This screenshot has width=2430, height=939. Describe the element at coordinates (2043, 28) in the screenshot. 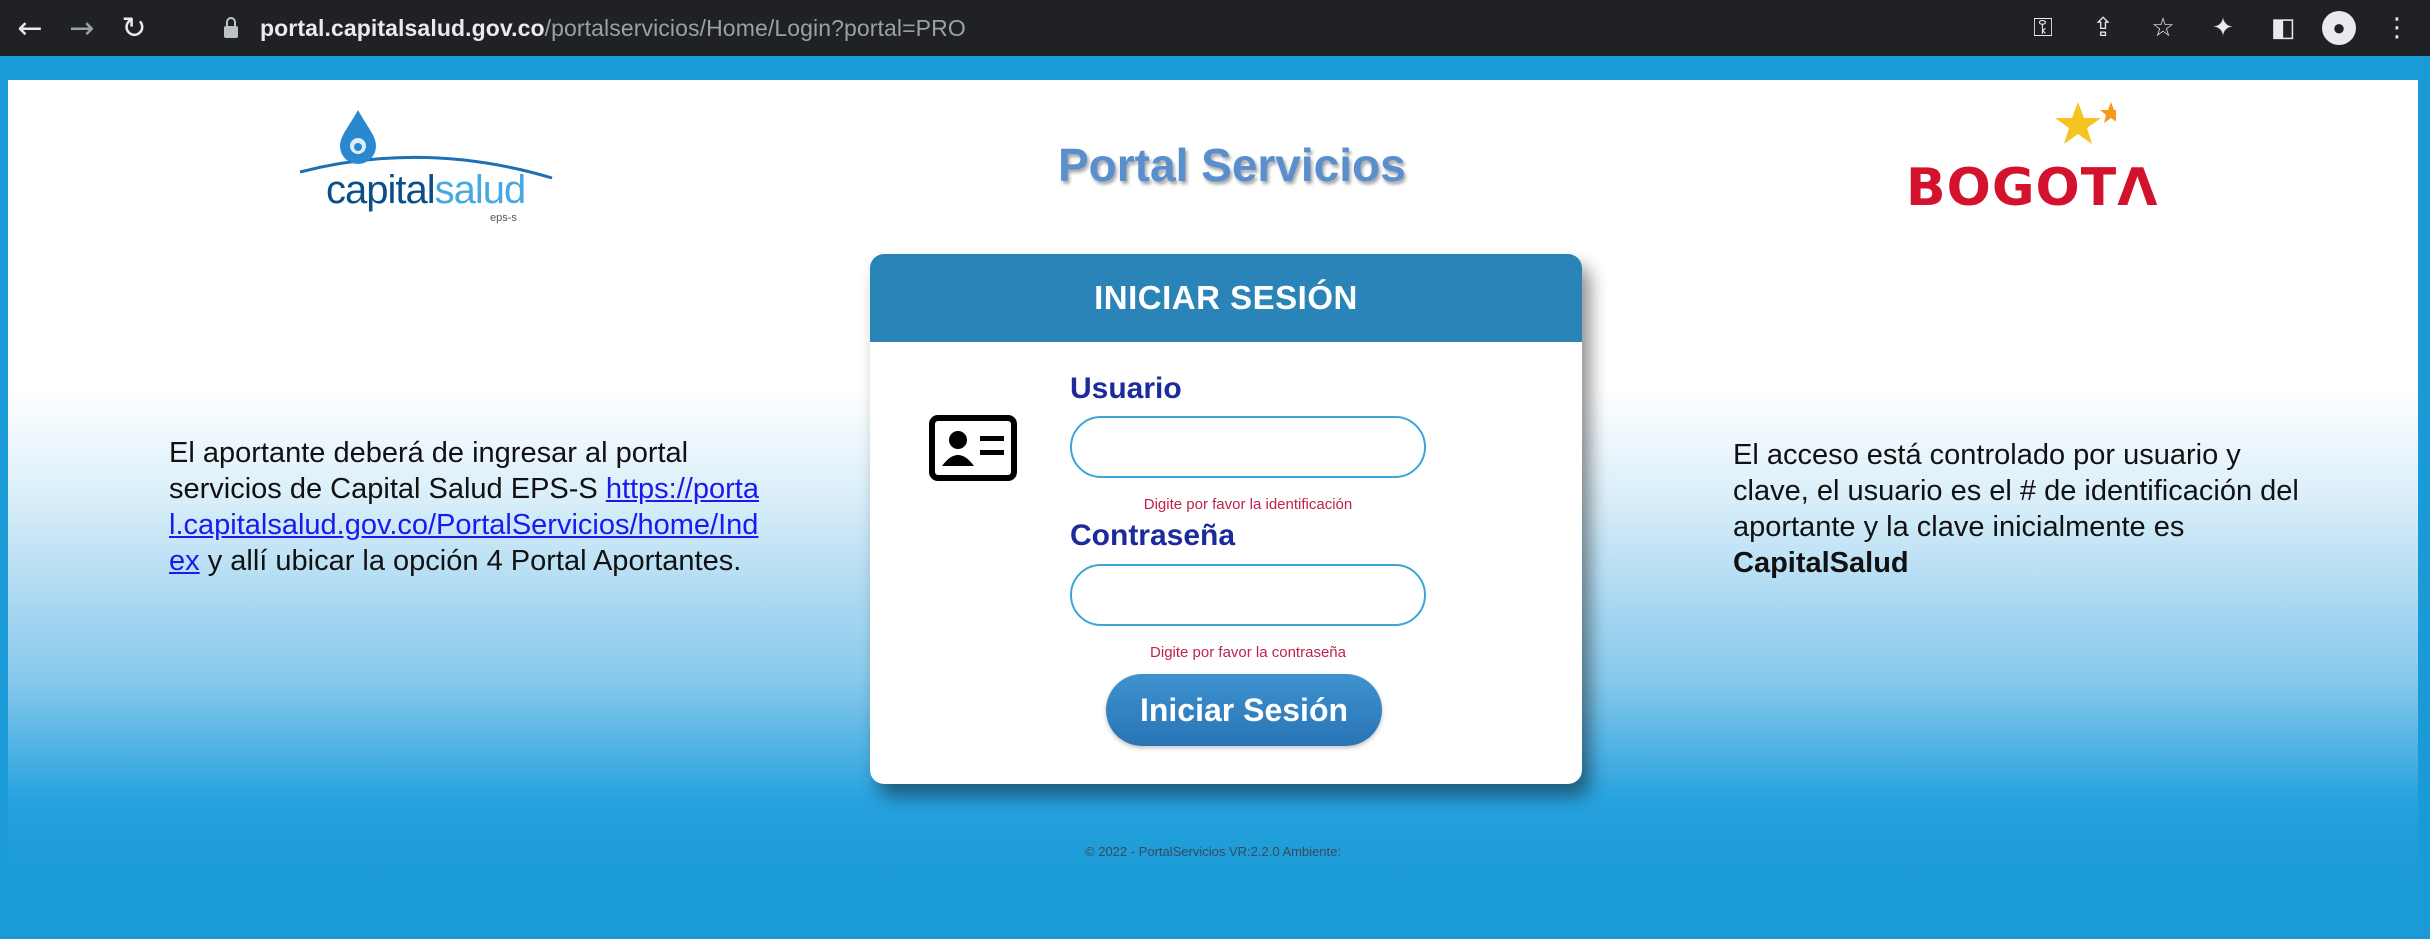

I see `key-icon: ⚿` at that location.